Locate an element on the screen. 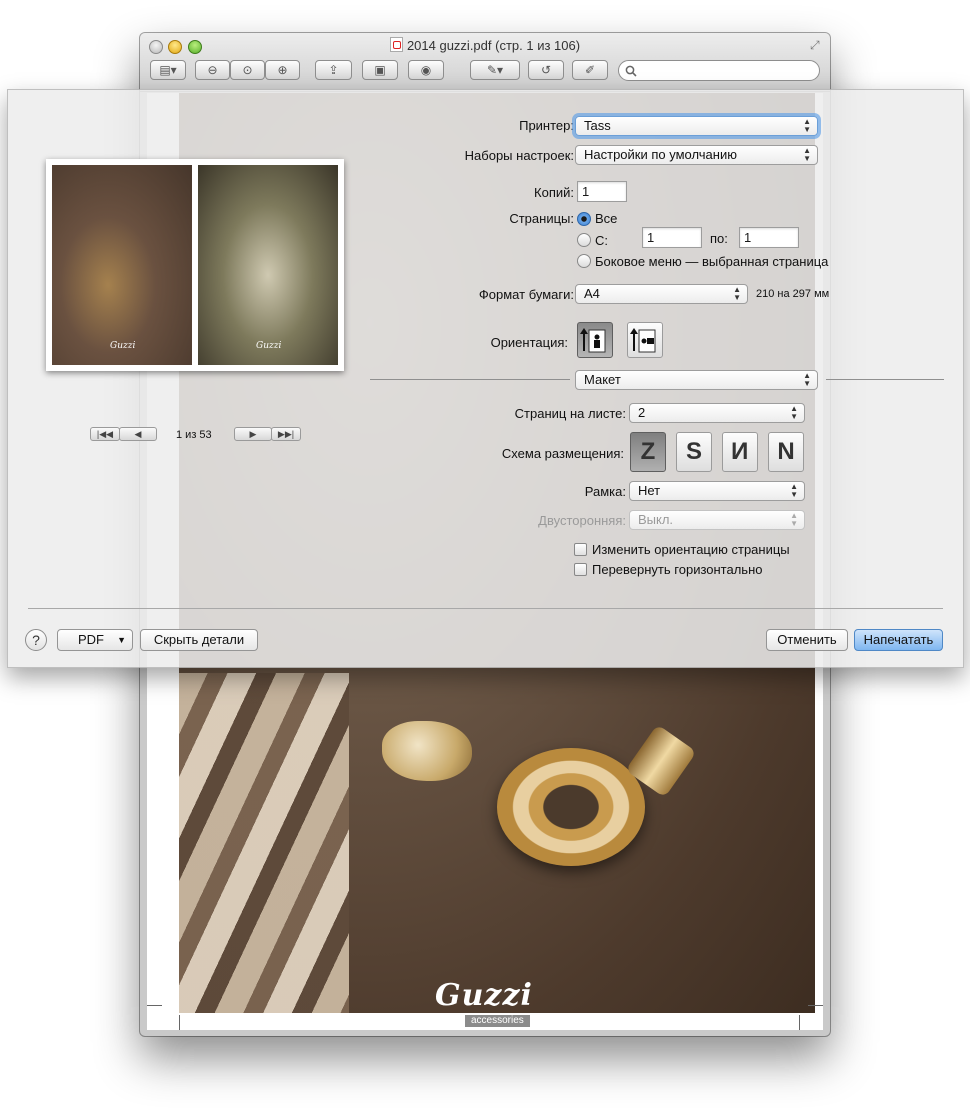  paper-size-value: A4 is located at coordinates (592, 293).